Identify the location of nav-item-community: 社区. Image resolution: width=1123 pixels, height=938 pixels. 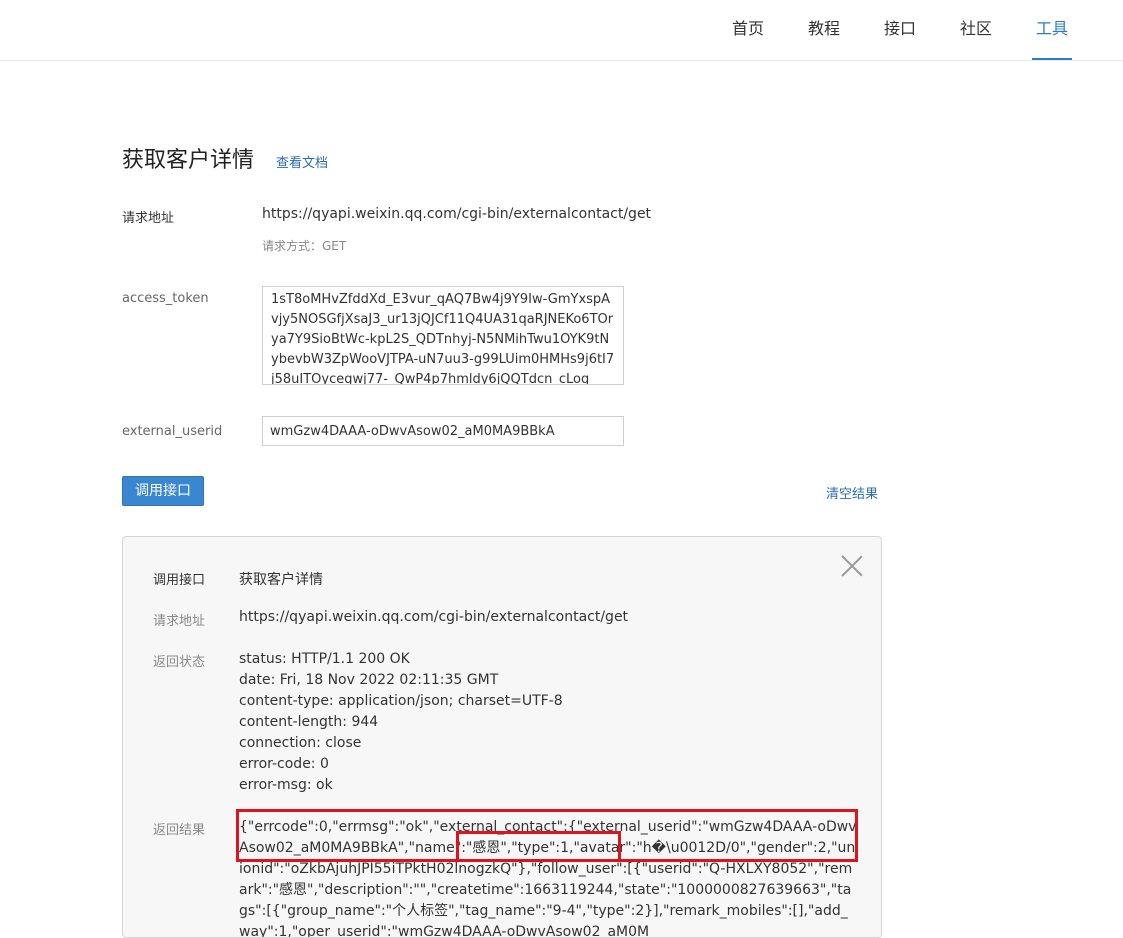
(976, 29).